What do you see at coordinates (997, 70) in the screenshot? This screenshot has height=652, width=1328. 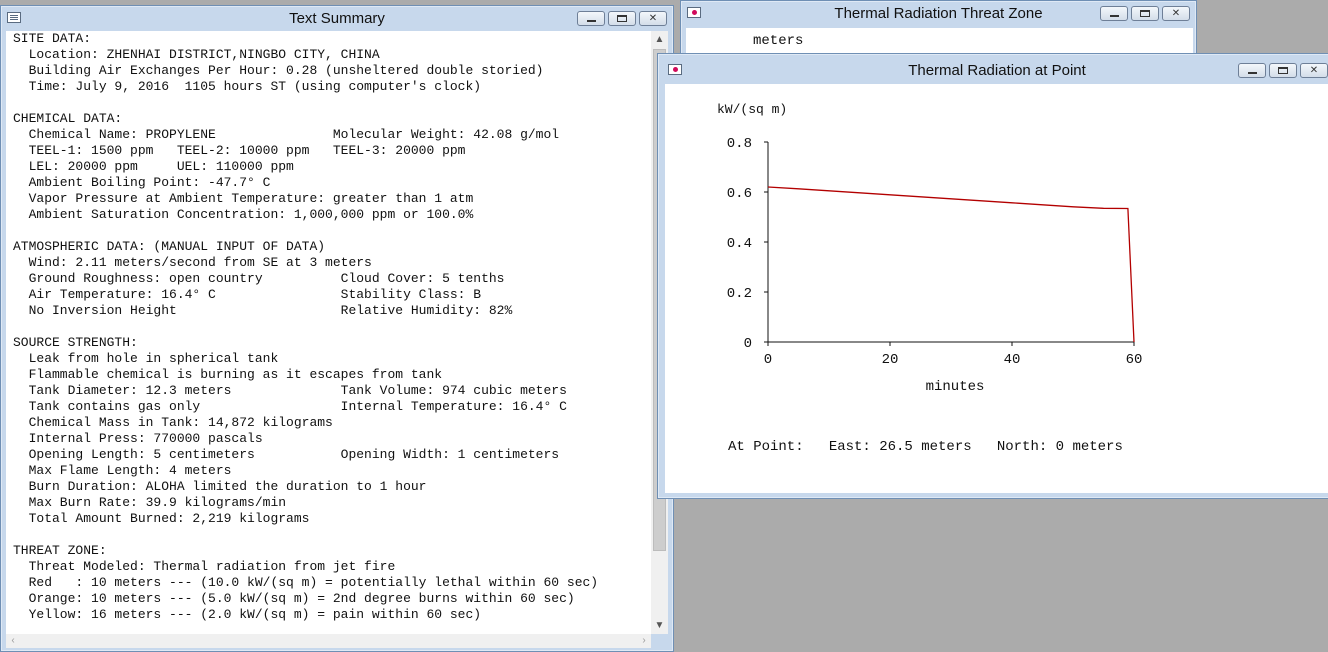 I see `window-title: Thermal Radiation at Point` at bounding box center [997, 70].